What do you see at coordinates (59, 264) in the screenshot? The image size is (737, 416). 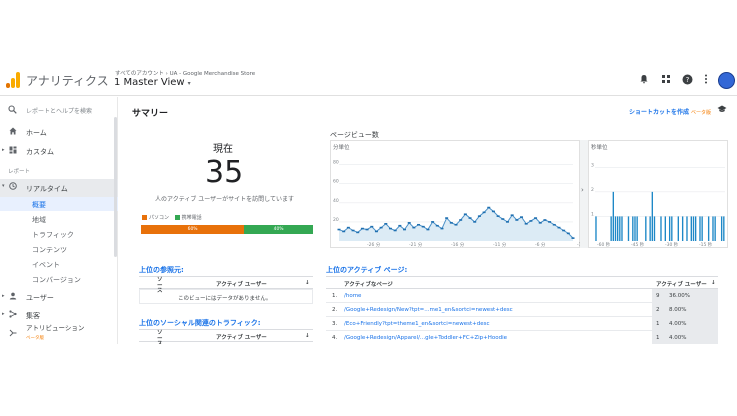 I see `sidebar-item-events: イベント` at bounding box center [59, 264].